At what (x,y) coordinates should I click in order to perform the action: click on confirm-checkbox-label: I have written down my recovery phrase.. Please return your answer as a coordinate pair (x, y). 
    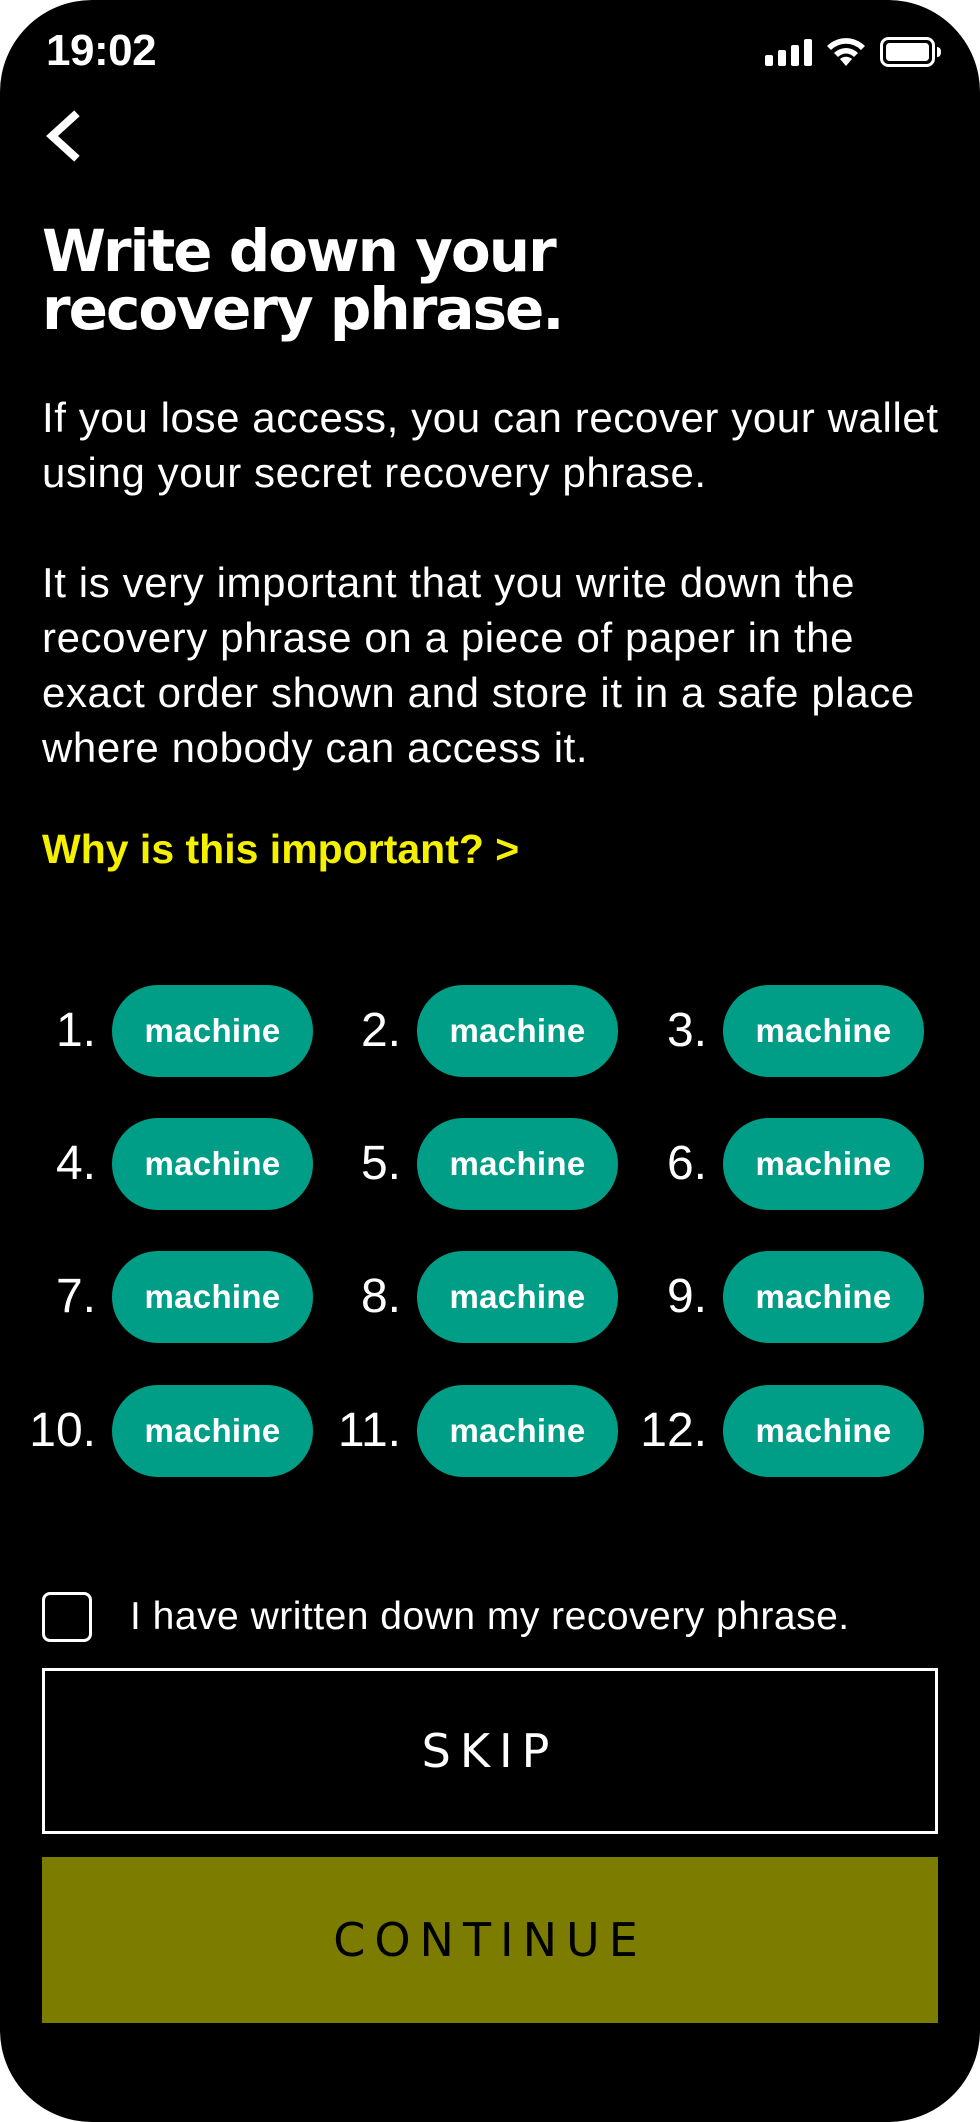
    Looking at the image, I should click on (490, 1616).